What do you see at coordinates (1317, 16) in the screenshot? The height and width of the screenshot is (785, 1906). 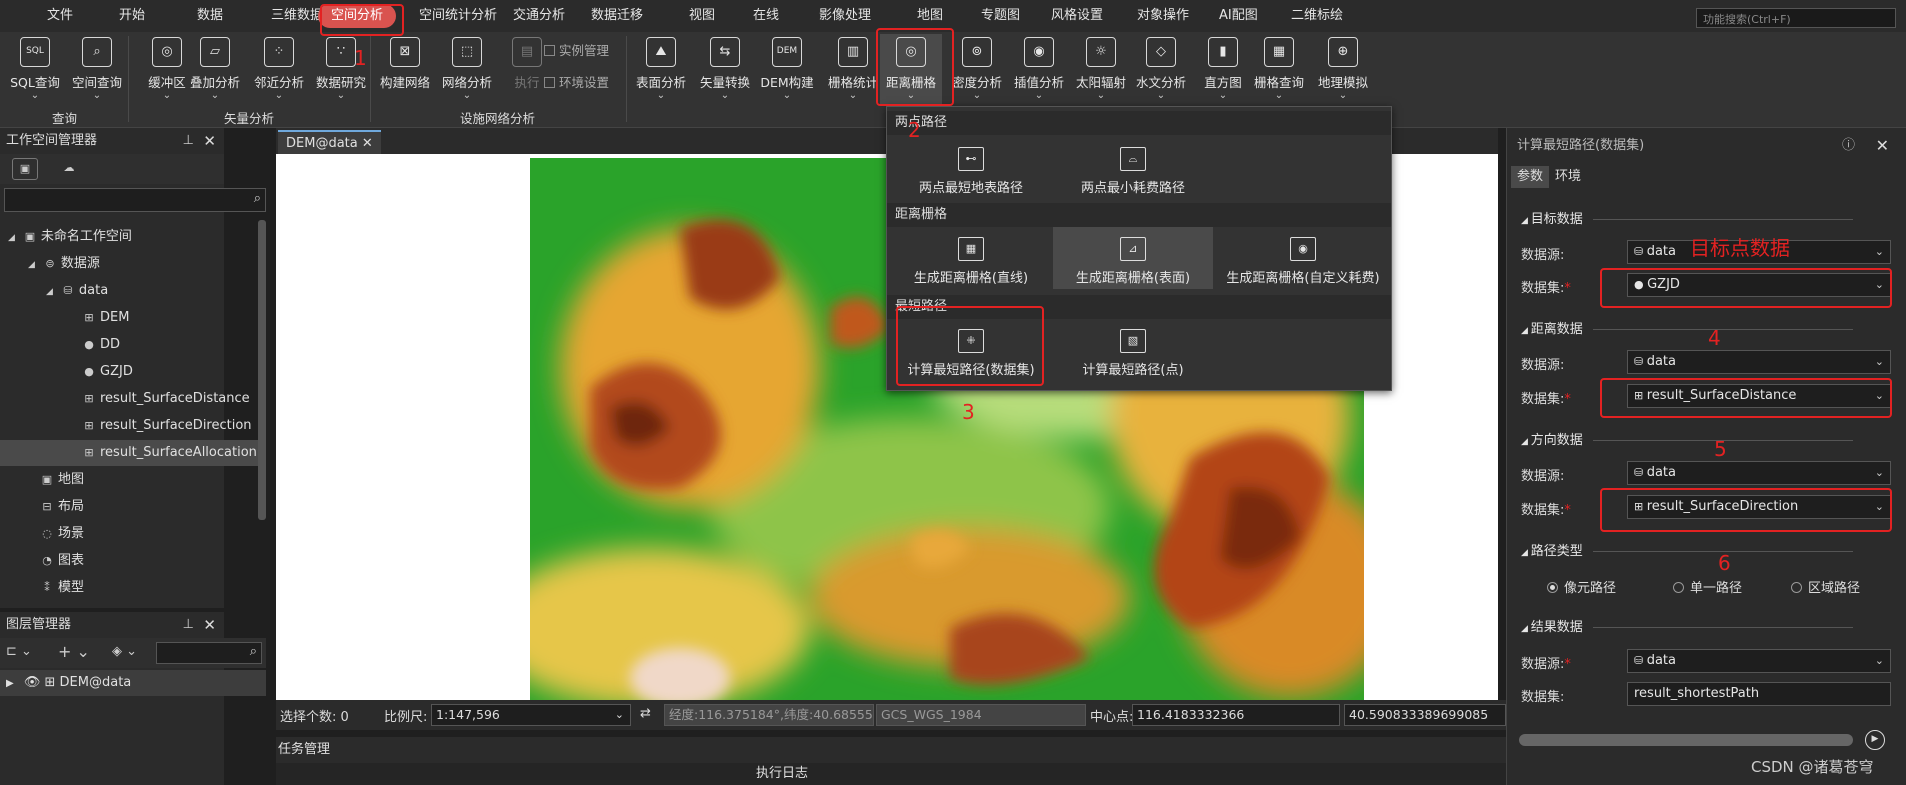 I see `menu-item-16: 二维标绘` at bounding box center [1317, 16].